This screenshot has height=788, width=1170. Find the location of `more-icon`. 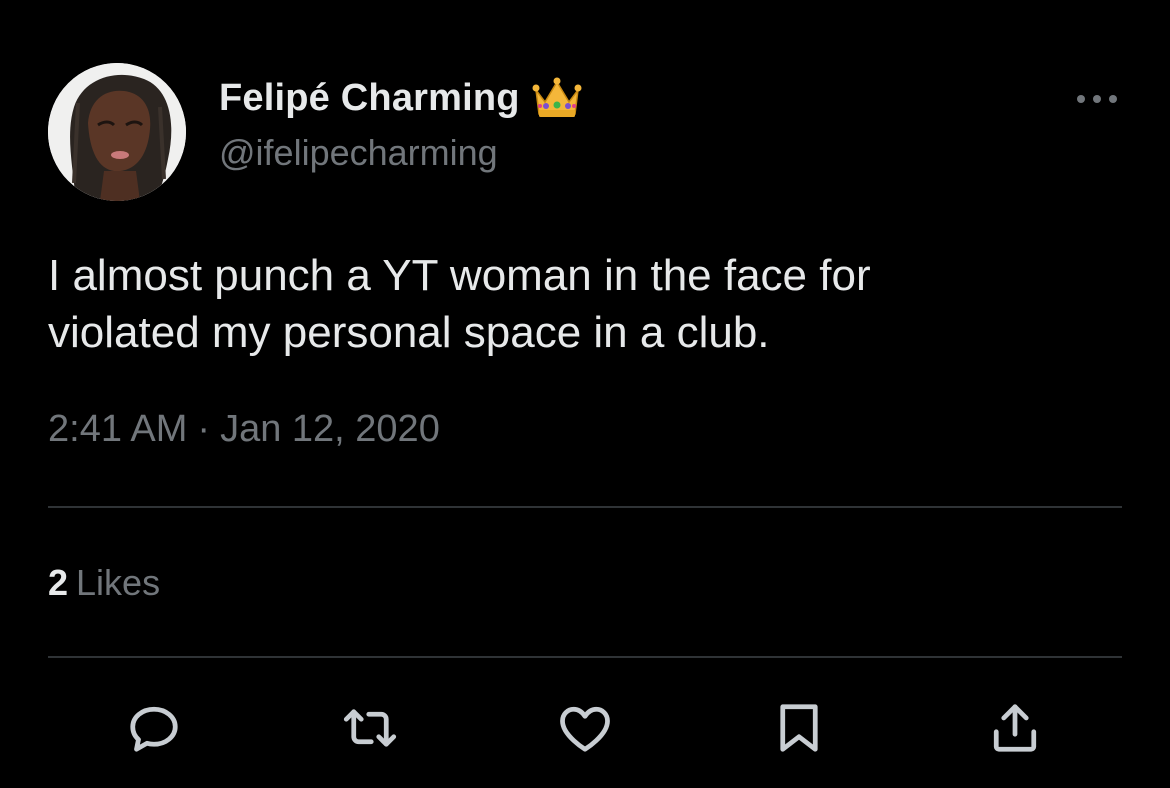

more-icon is located at coordinates (1097, 99).